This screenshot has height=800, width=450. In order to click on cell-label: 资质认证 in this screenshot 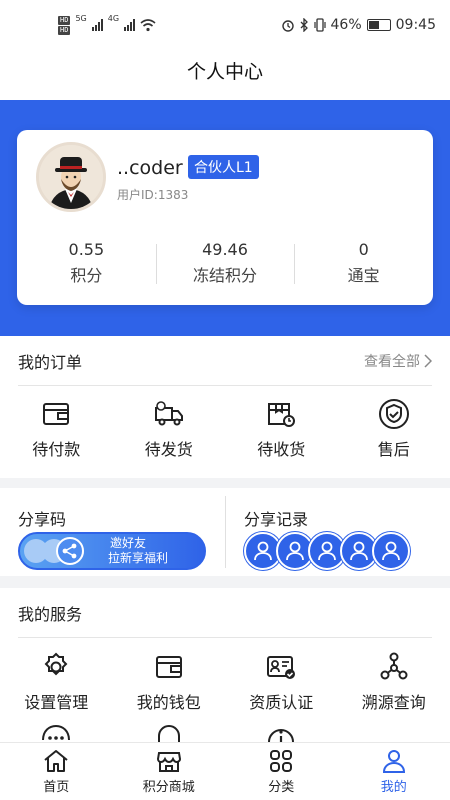, I will do `click(281, 702)`.